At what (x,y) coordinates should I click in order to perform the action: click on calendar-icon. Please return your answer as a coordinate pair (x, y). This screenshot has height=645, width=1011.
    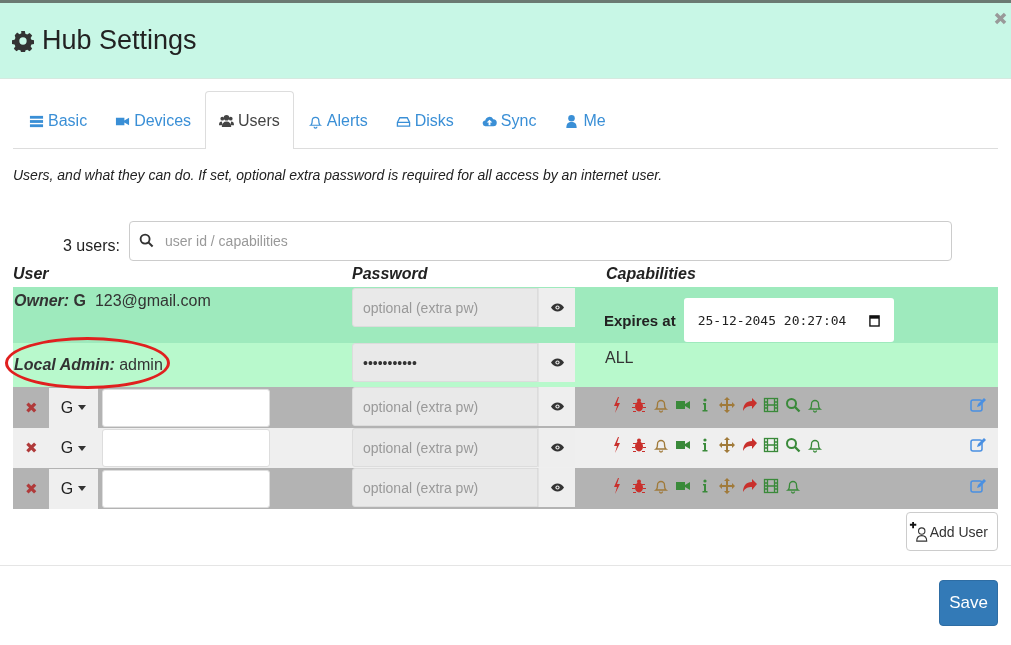
    Looking at the image, I should click on (874, 320).